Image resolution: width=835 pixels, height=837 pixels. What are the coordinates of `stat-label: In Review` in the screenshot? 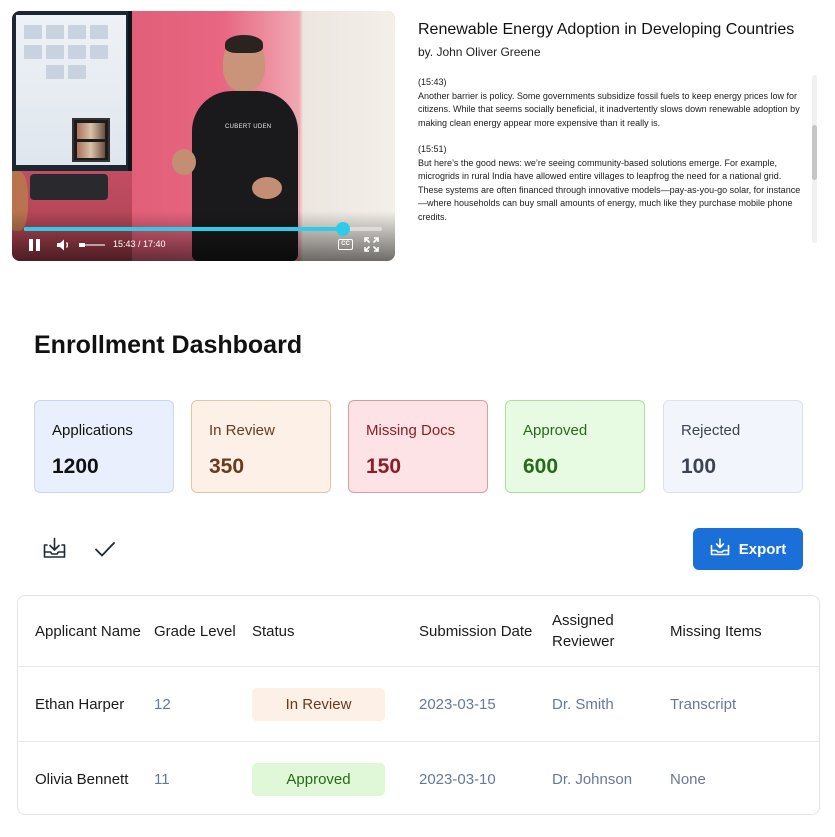 It's located at (242, 430).